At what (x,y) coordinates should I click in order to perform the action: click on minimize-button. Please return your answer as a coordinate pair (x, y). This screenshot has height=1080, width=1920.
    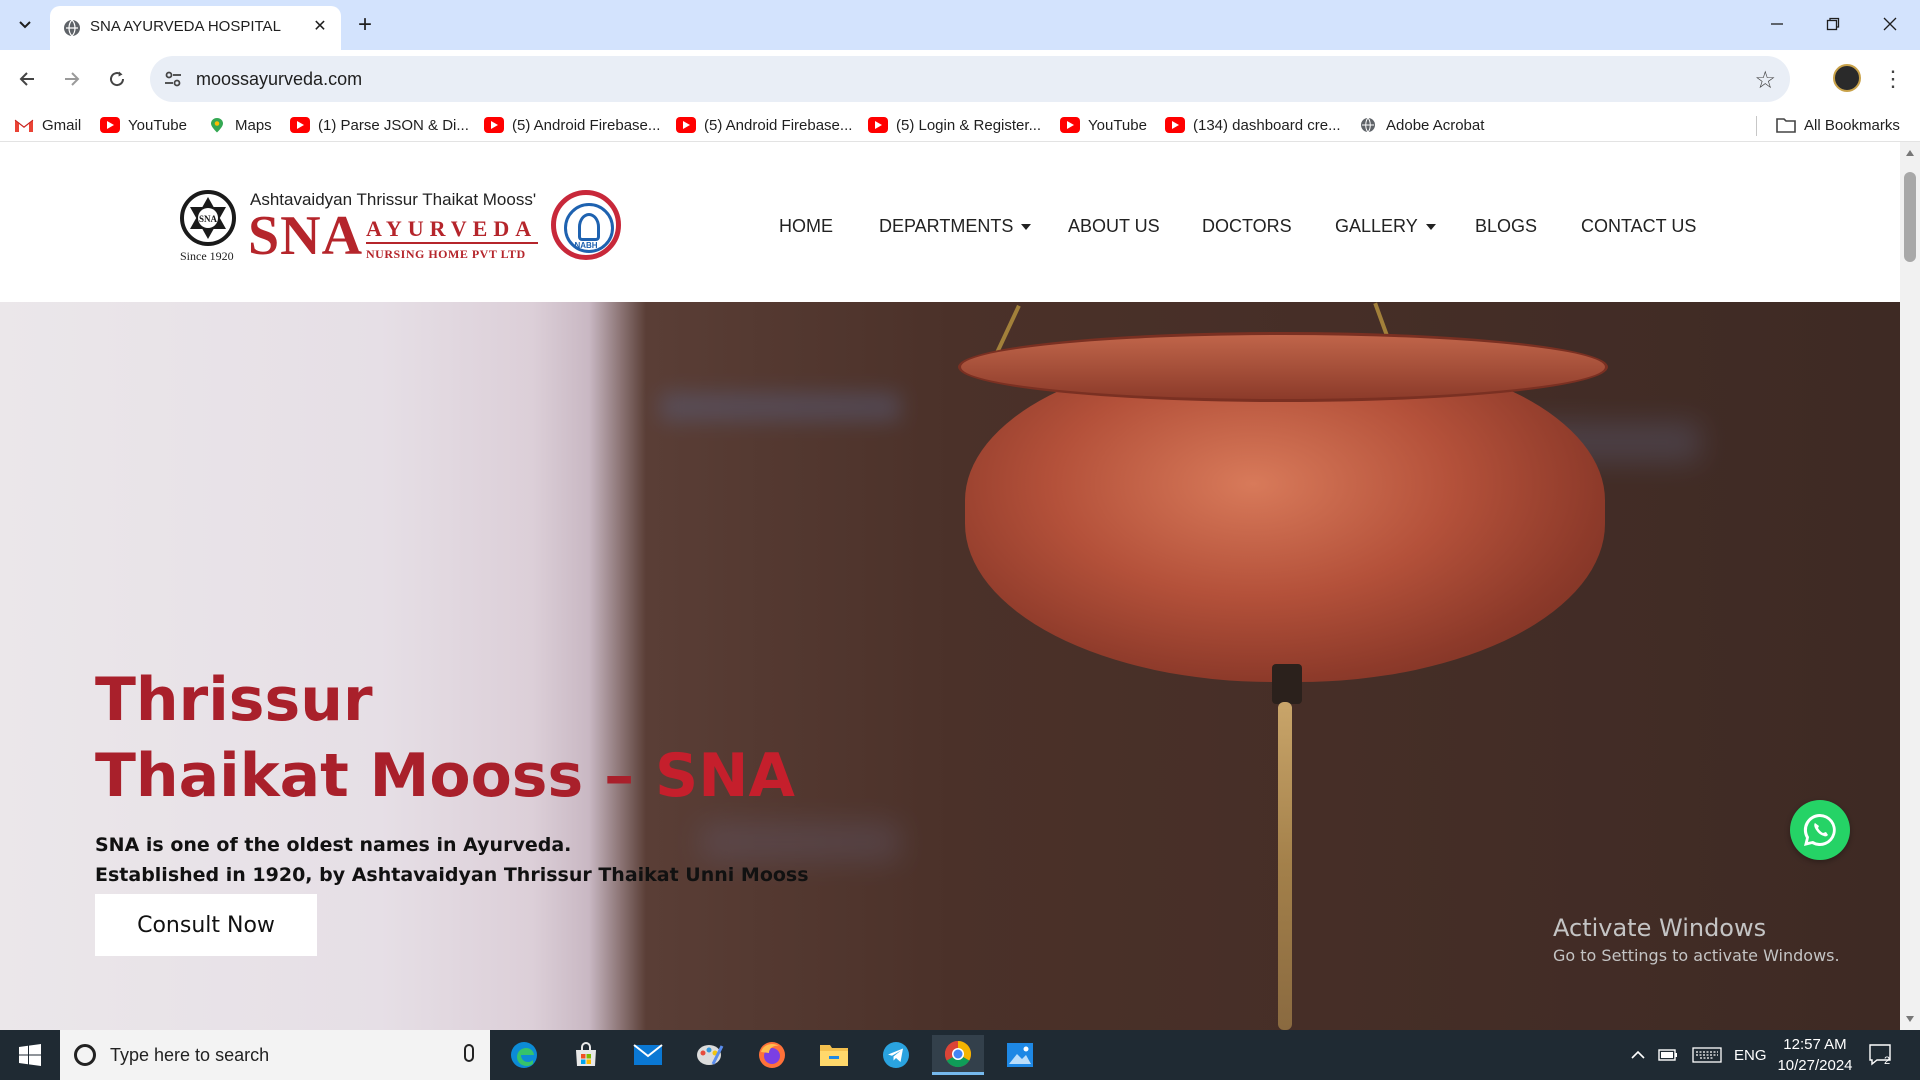
    Looking at the image, I should click on (1777, 24).